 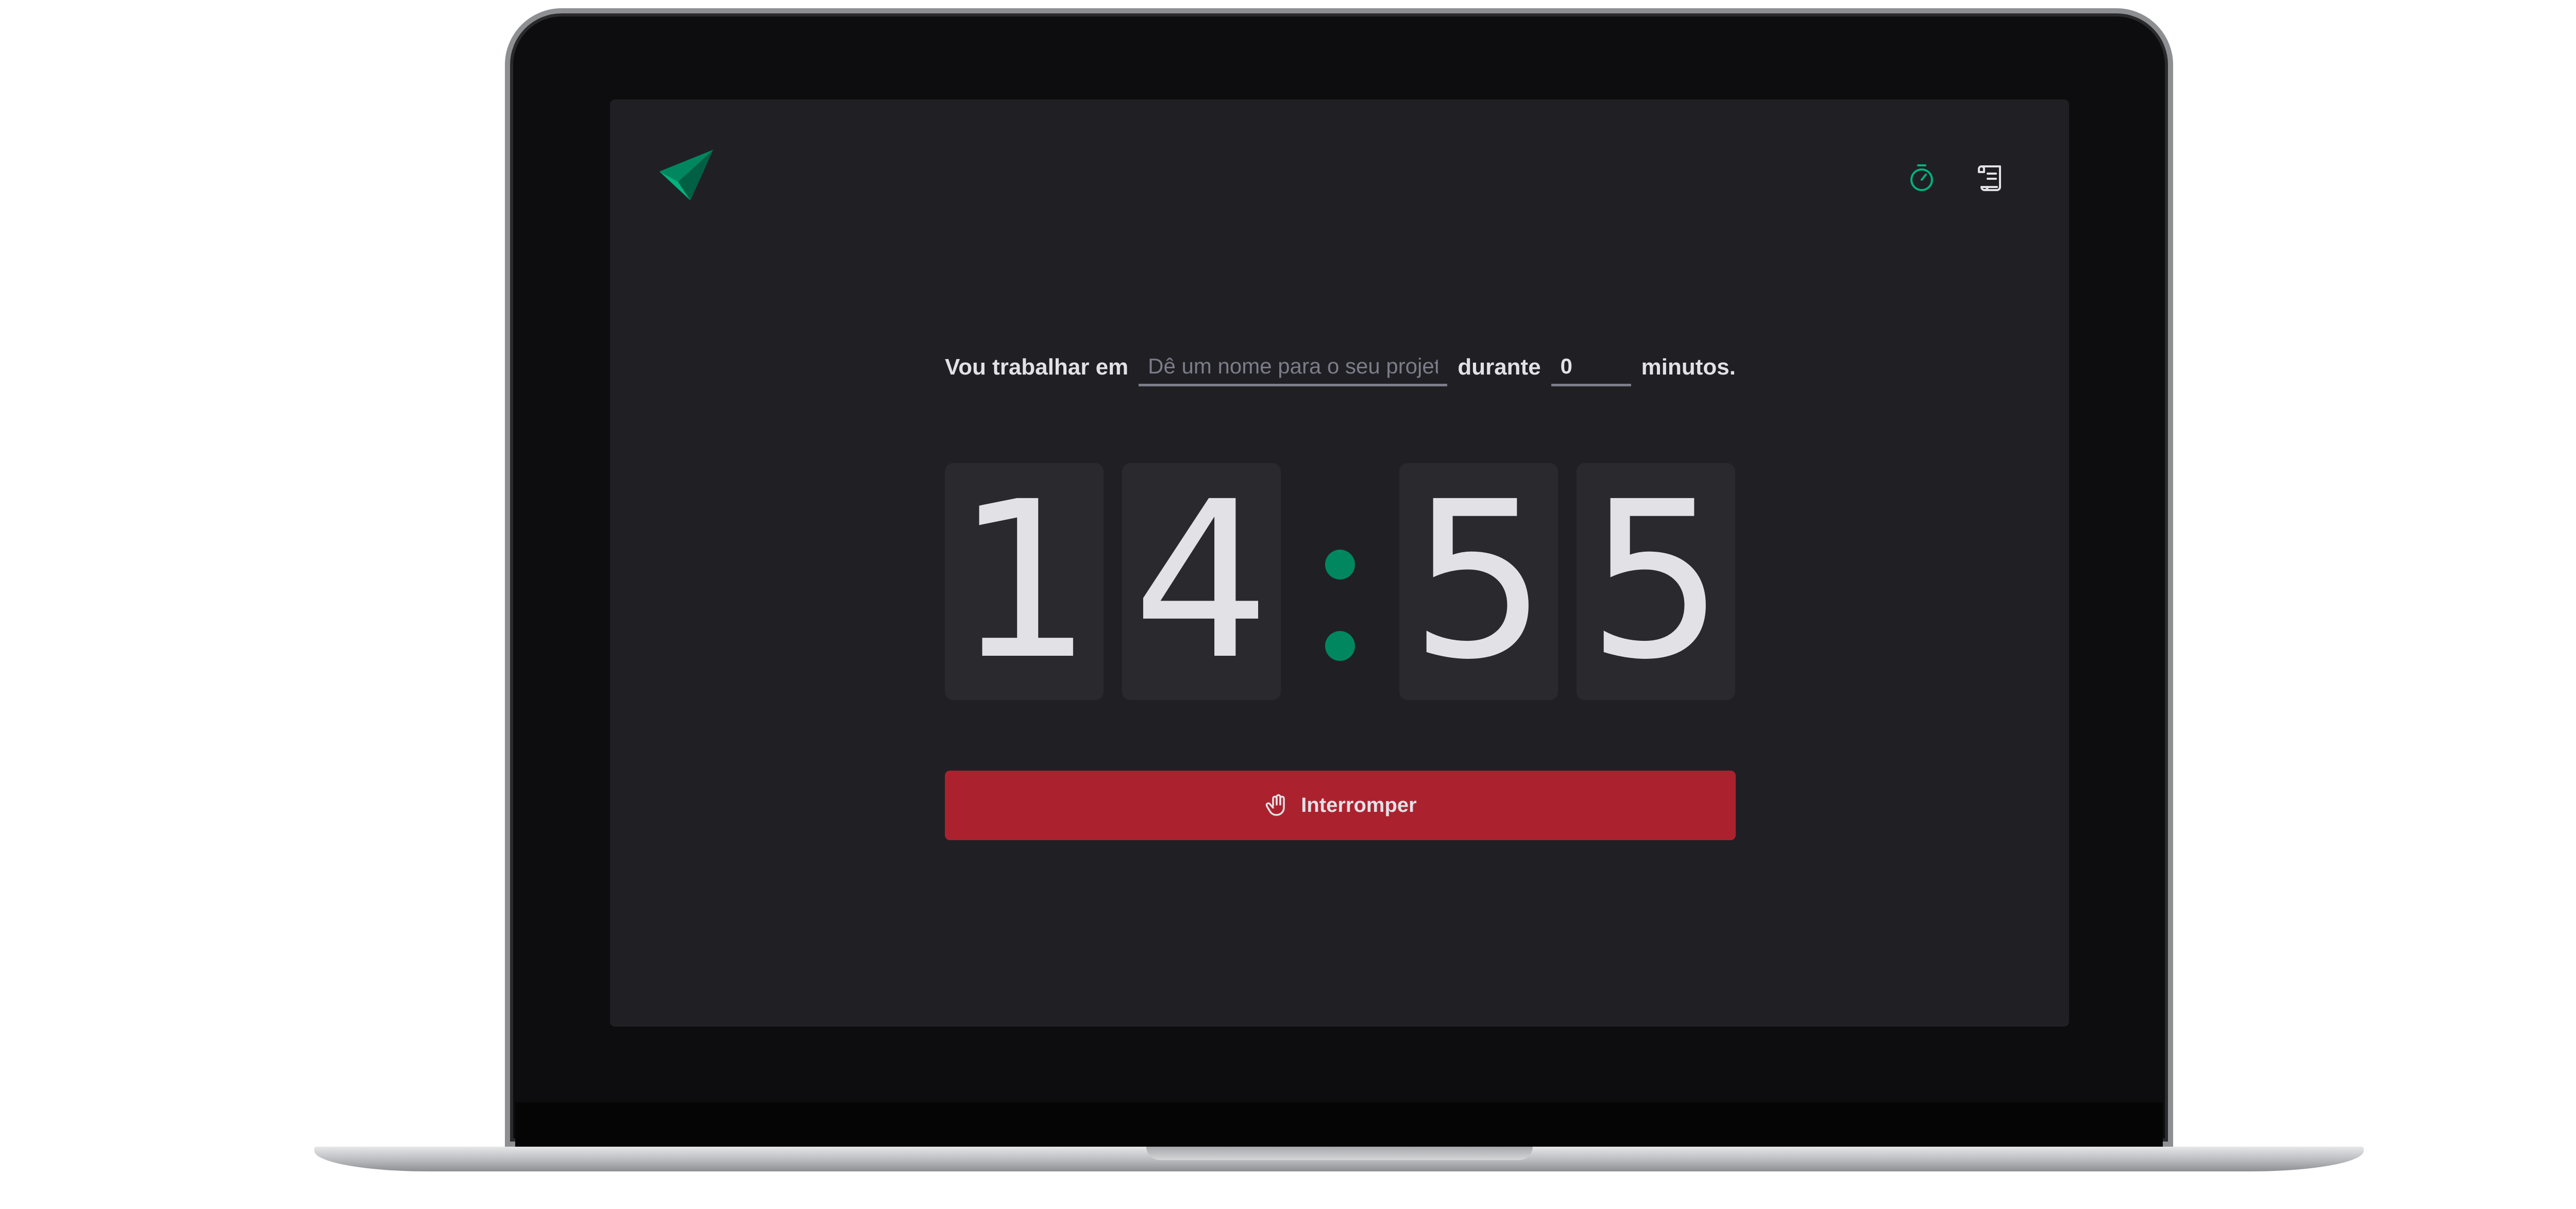 I want to click on scroll-icon, so click(x=1991, y=177).